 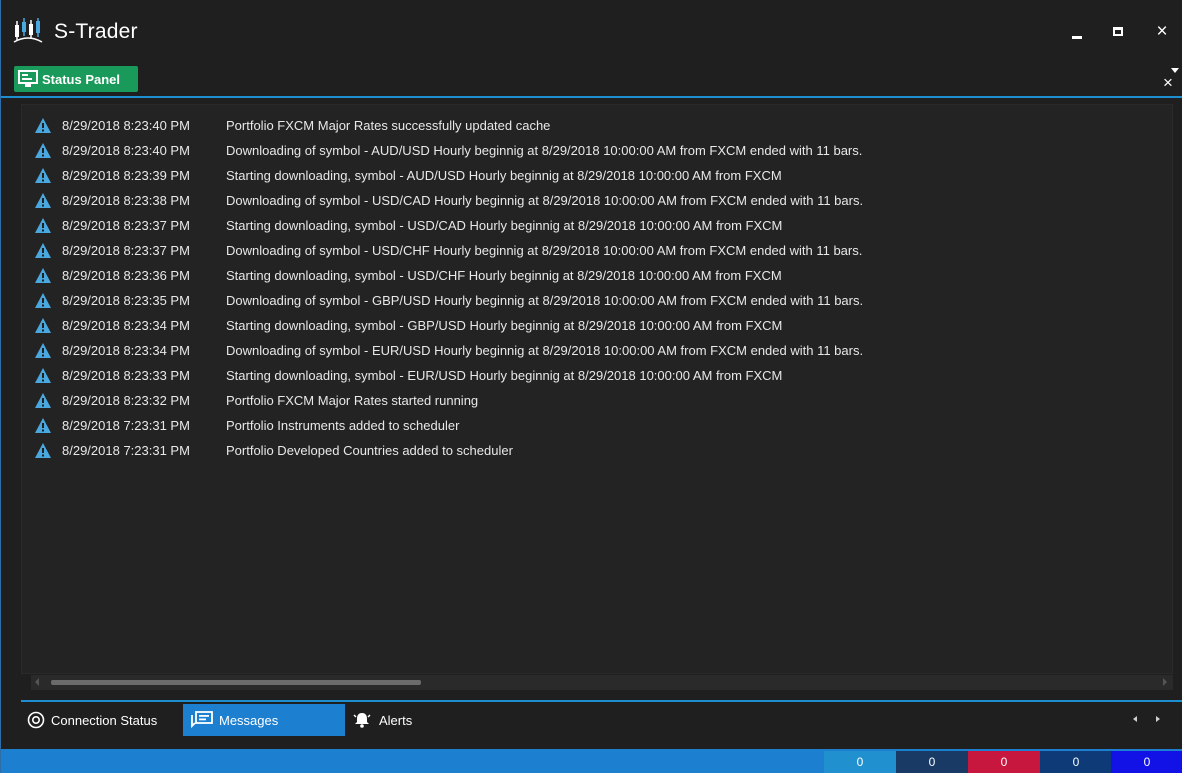 I want to click on message-time: 8/29/2018 8:23:38 PM, so click(x=126, y=200).